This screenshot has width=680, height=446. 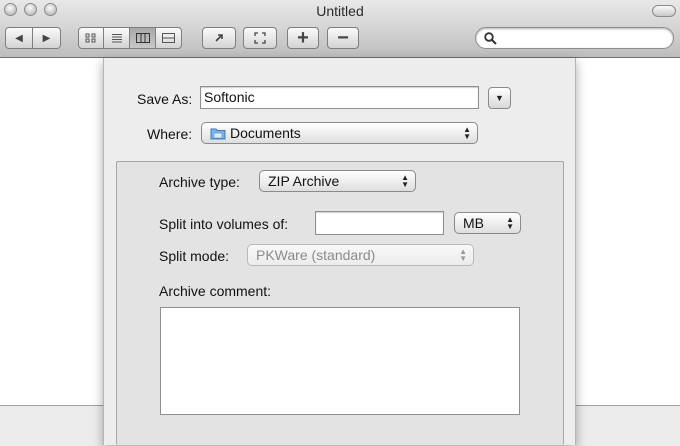 What do you see at coordinates (215, 291) in the screenshot?
I see `archive-comment-label: Archive comment:` at bounding box center [215, 291].